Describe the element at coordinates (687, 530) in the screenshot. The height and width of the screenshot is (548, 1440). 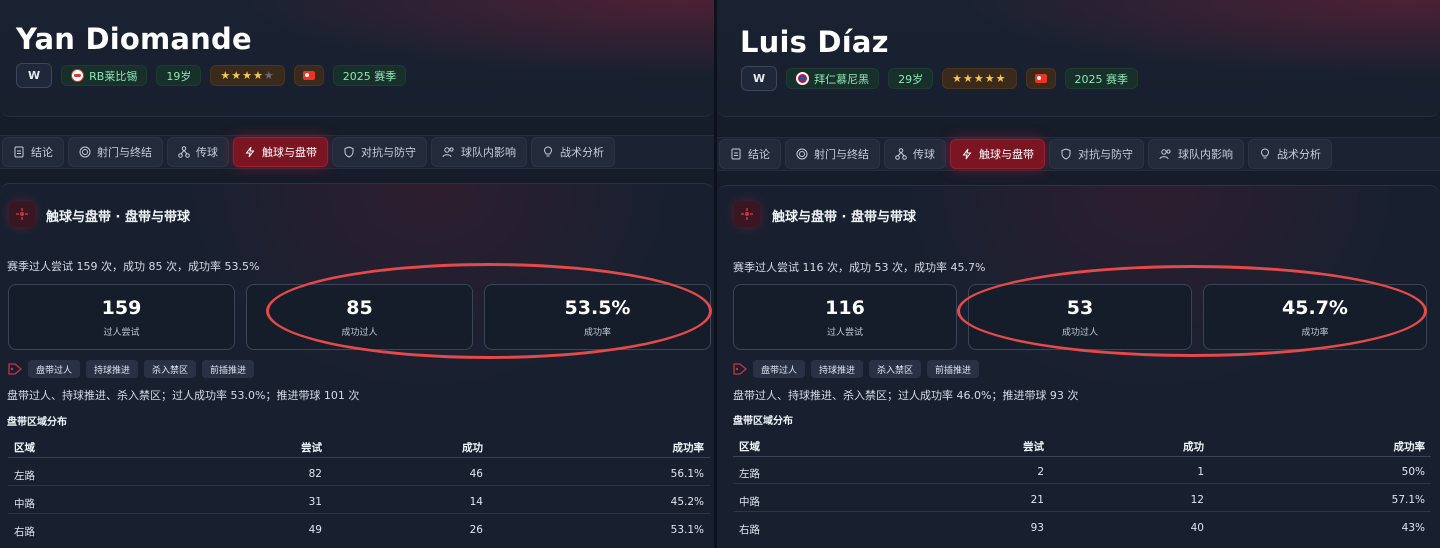
I see `cell: 53.1%` at that location.